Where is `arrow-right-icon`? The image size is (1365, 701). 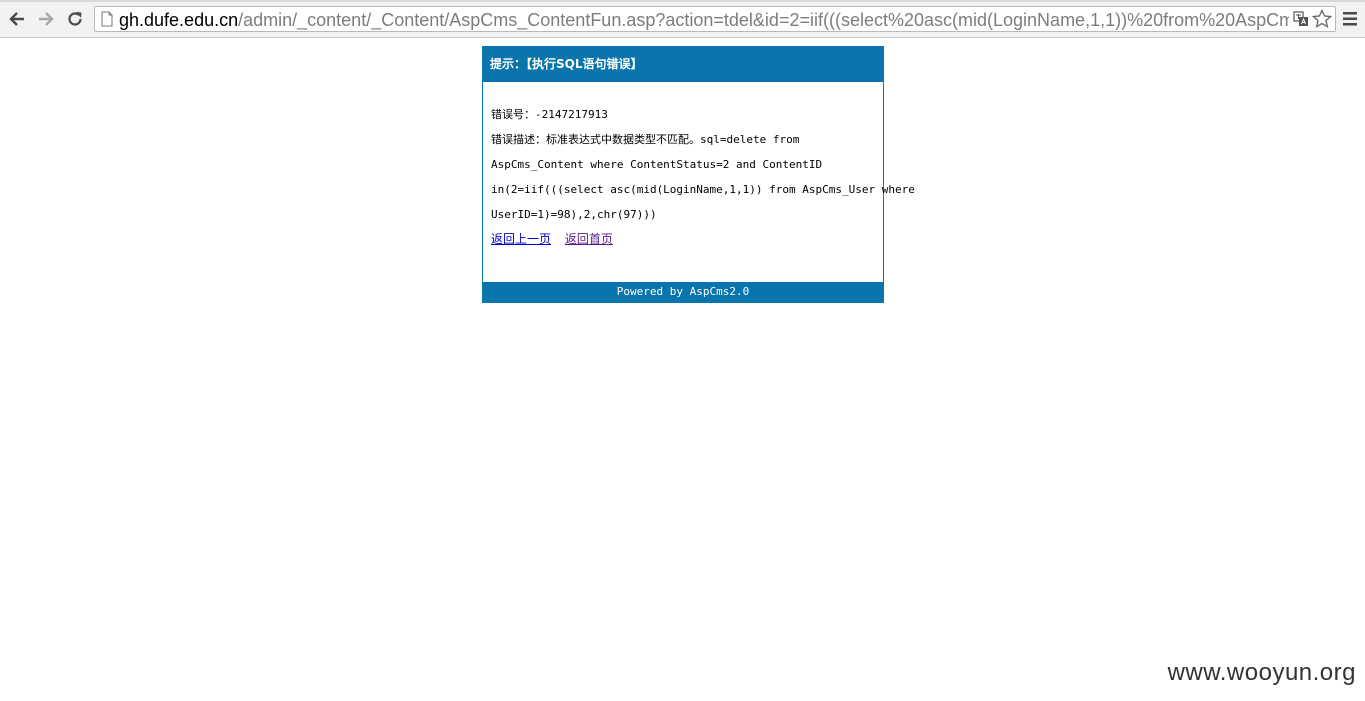 arrow-right-icon is located at coordinates (46, 19).